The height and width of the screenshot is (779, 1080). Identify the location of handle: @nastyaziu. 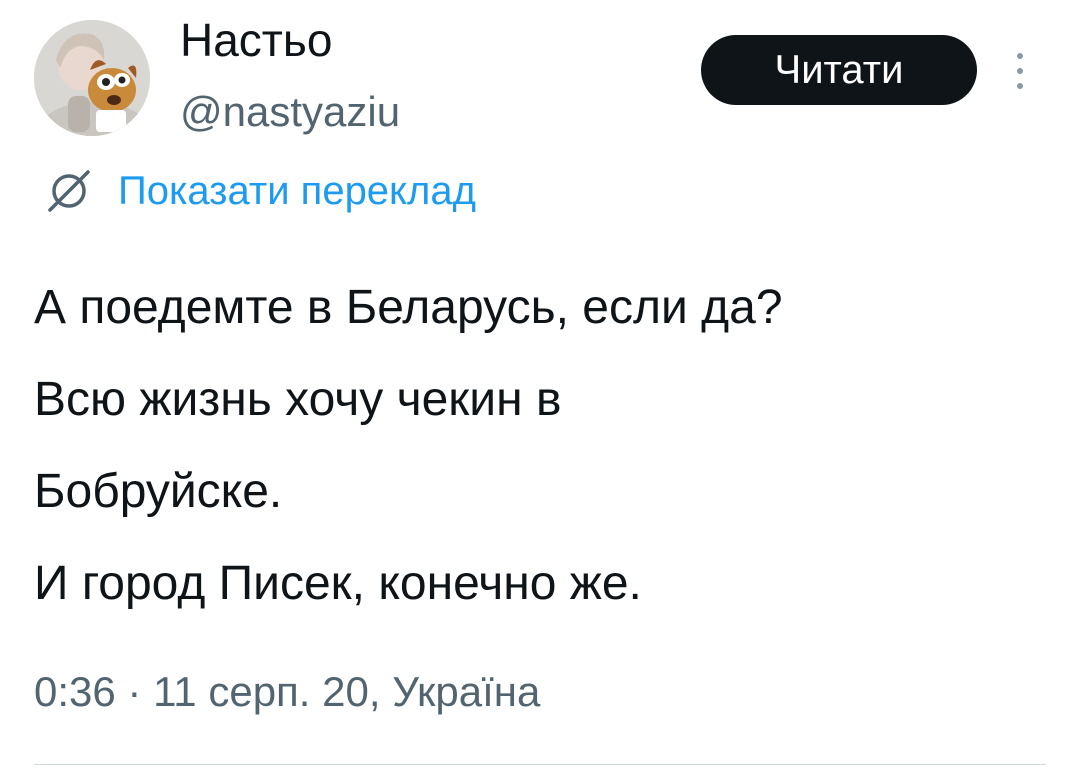
(290, 112).